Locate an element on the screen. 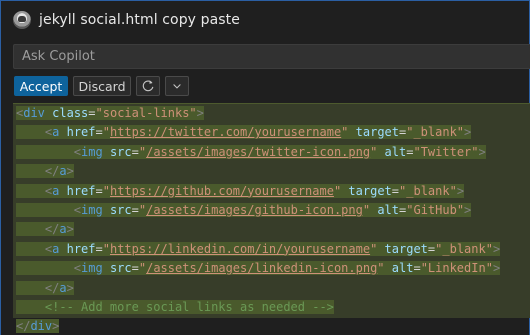 The height and width of the screenshot is (335, 530). code-token: https://linkedin.com/in/yourusername is located at coordinates (240, 248).